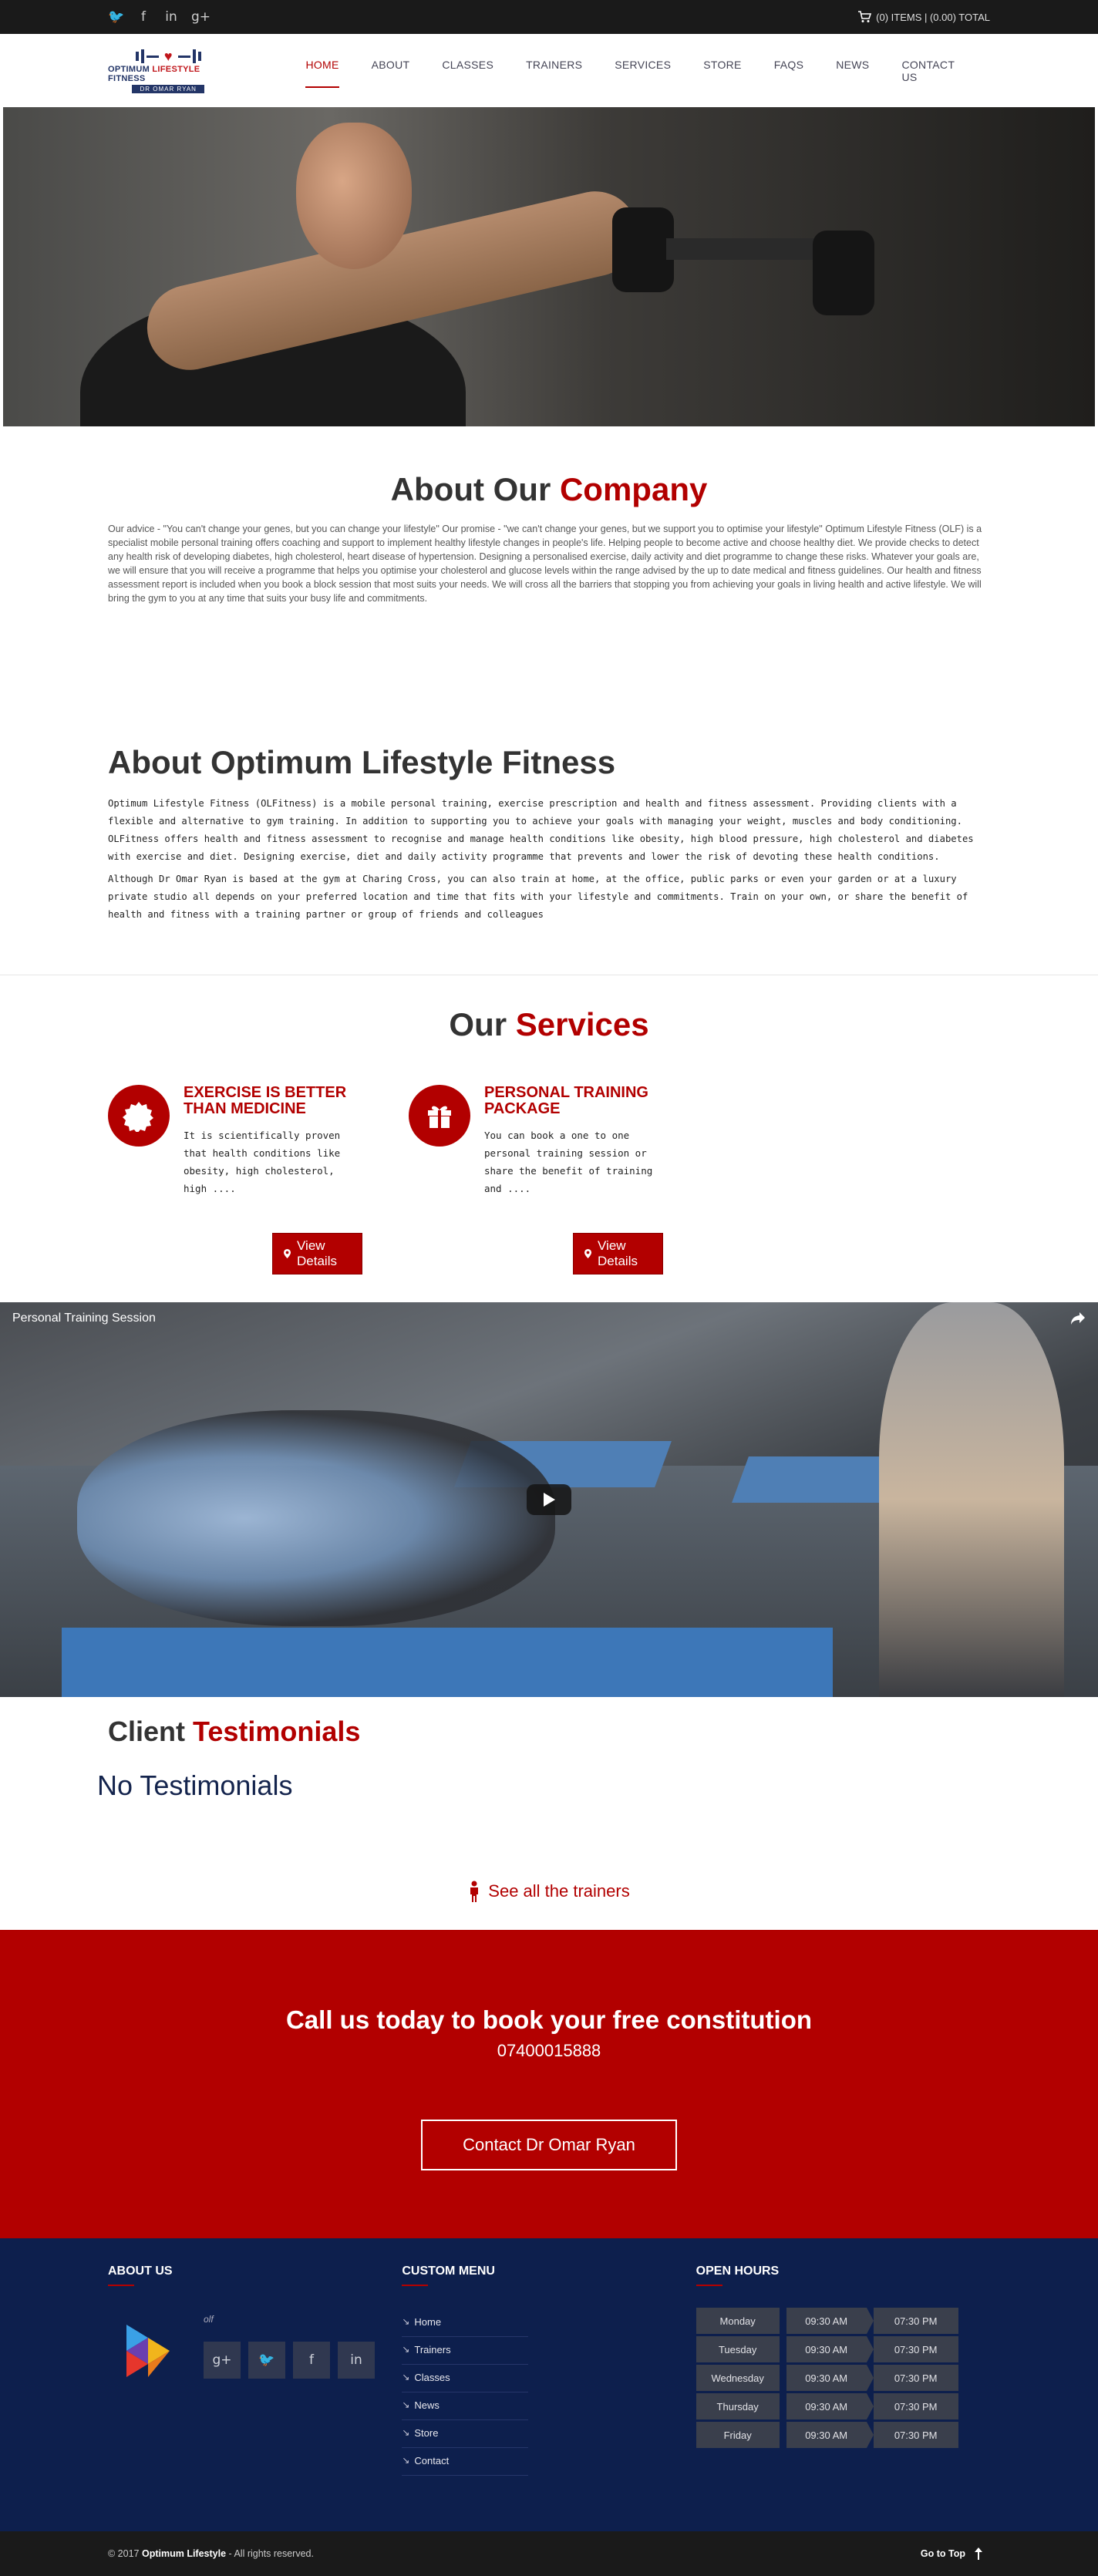 This screenshot has height=2576, width=1098. I want to click on footer-menu-item-news: ↘ News, so click(465, 2406).